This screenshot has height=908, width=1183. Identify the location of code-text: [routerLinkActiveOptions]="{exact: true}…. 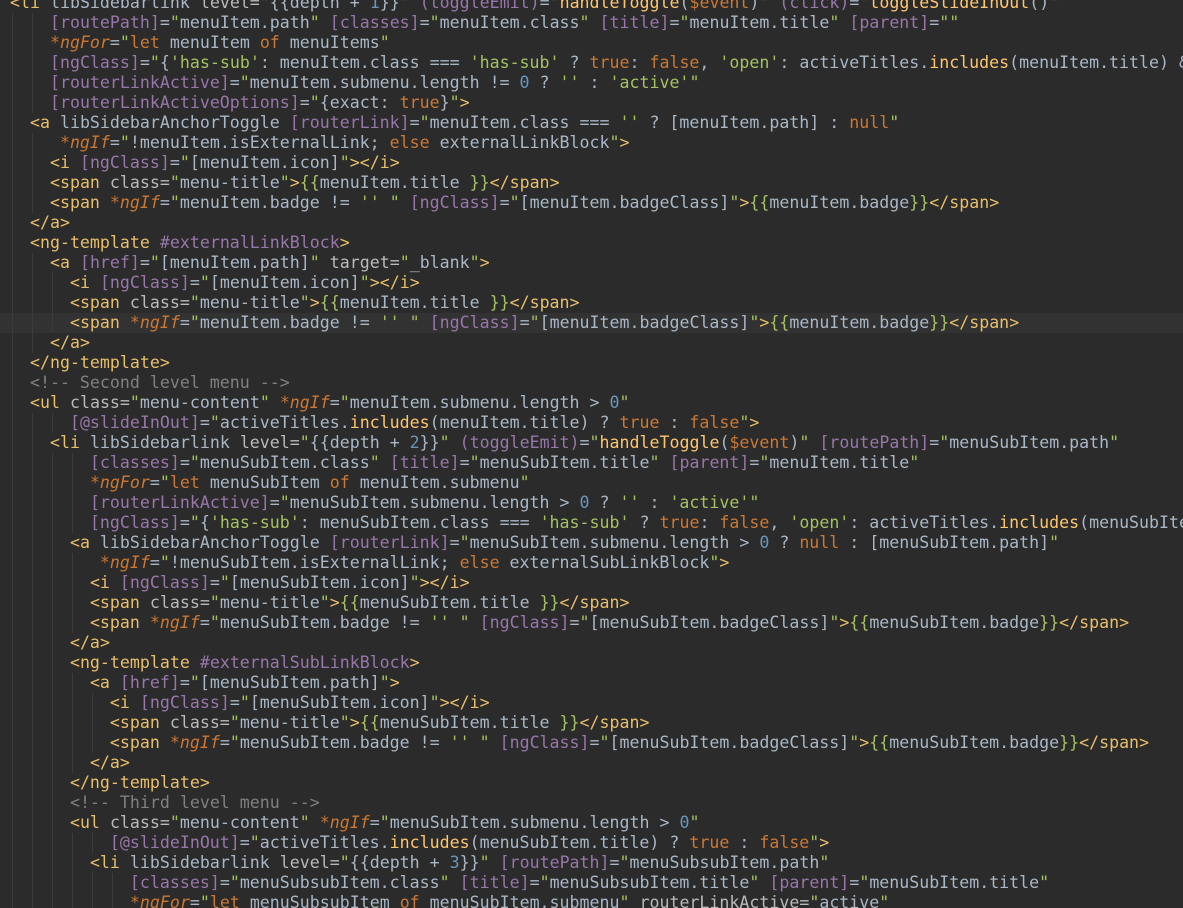
(259, 102).